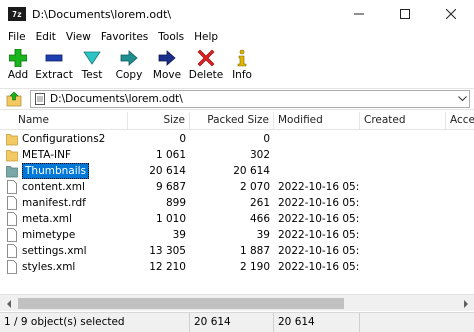 The height and width of the screenshot is (332, 474). I want to click on extract-button: Extract, so click(54, 63).